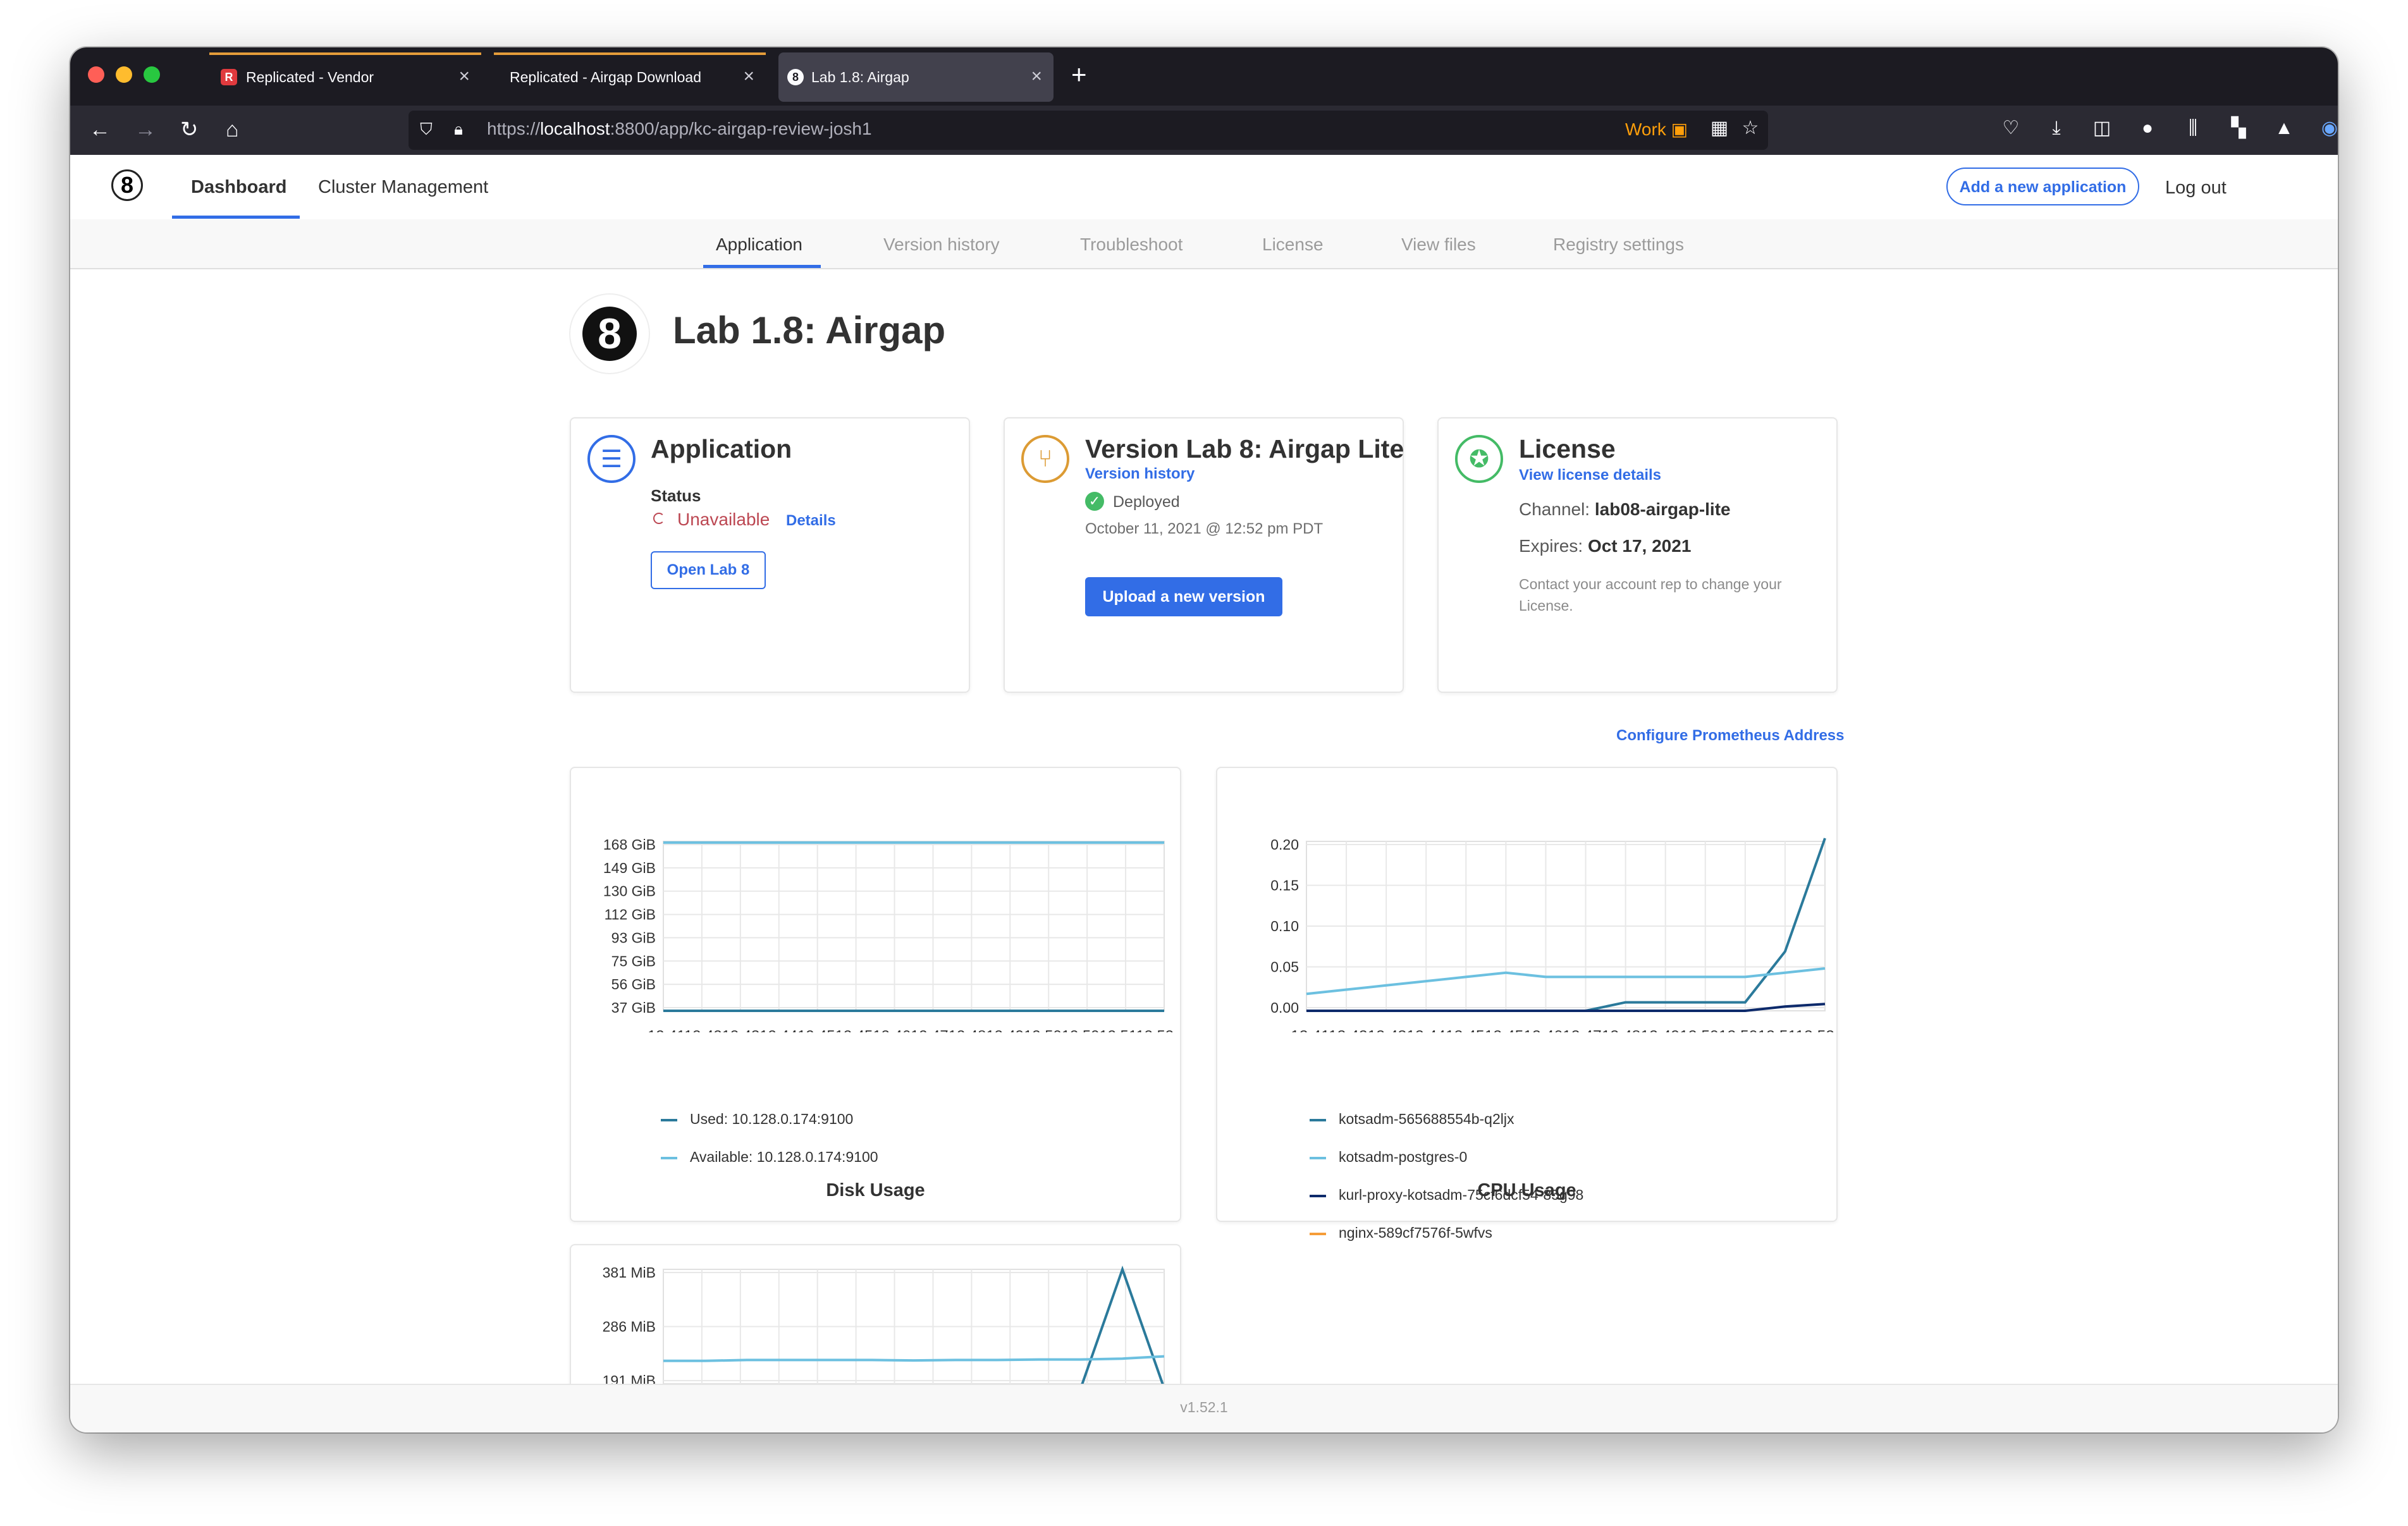 This screenshot has width=2408, height=1526. I want to click on y-tick-label: 191 MiB, so click(629, 1378).